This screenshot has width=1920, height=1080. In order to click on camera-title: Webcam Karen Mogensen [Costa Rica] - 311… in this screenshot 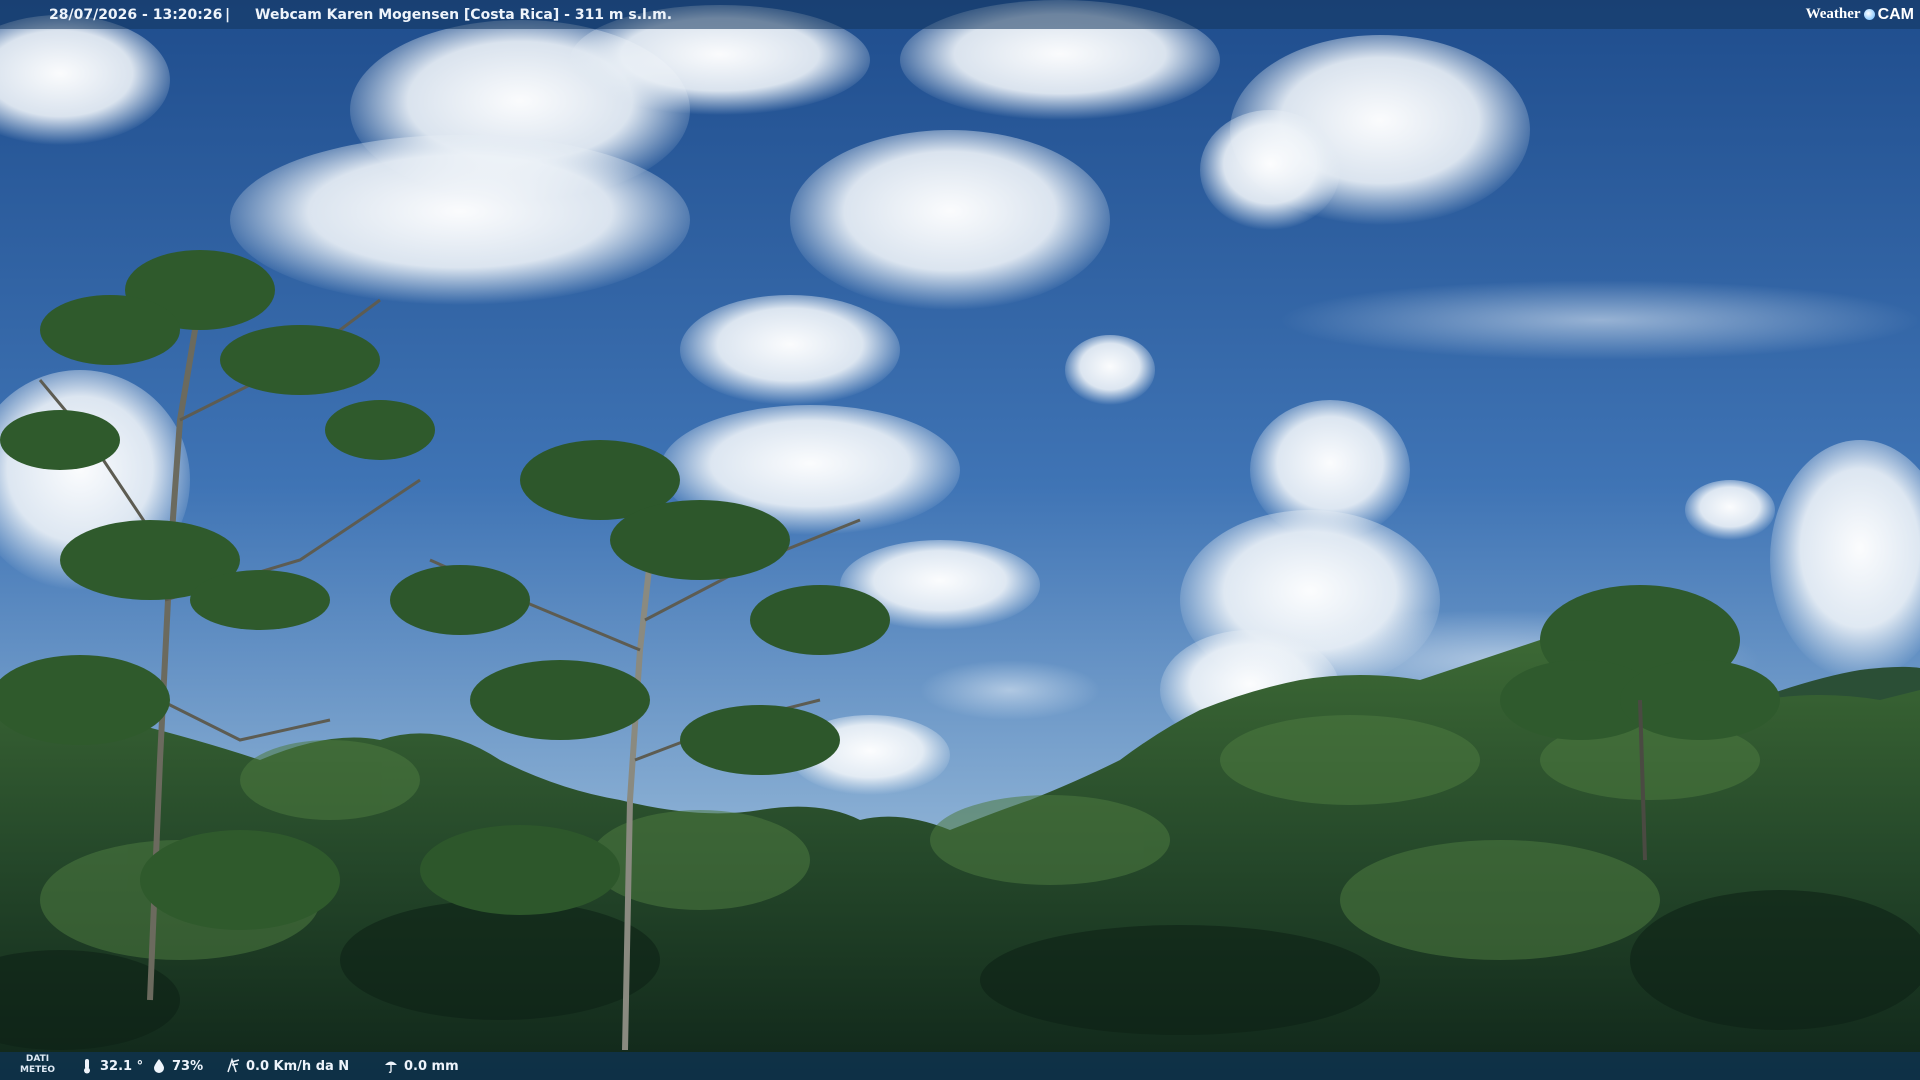, I will do `click(464, 14)`.